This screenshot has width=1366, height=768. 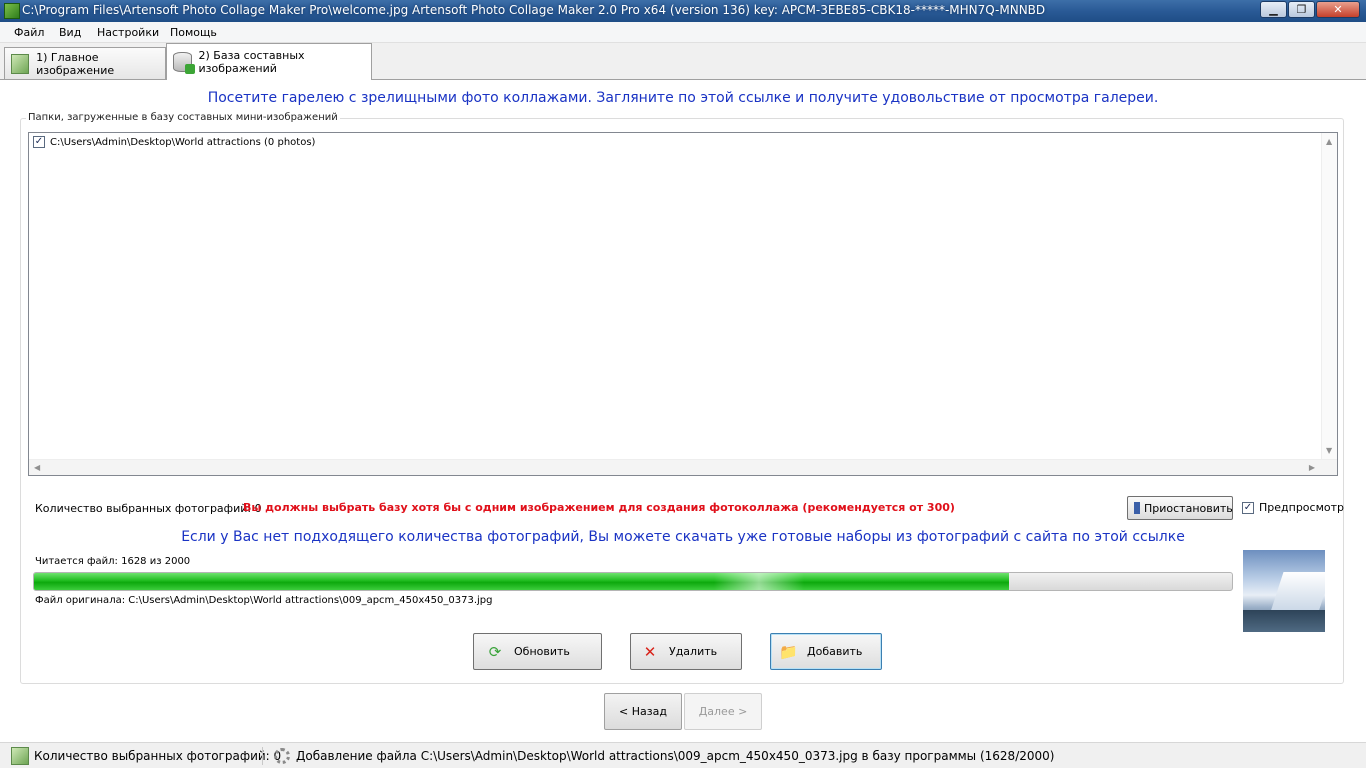 I want to click on menu-help: Помощь, so click(x=193, y=32).